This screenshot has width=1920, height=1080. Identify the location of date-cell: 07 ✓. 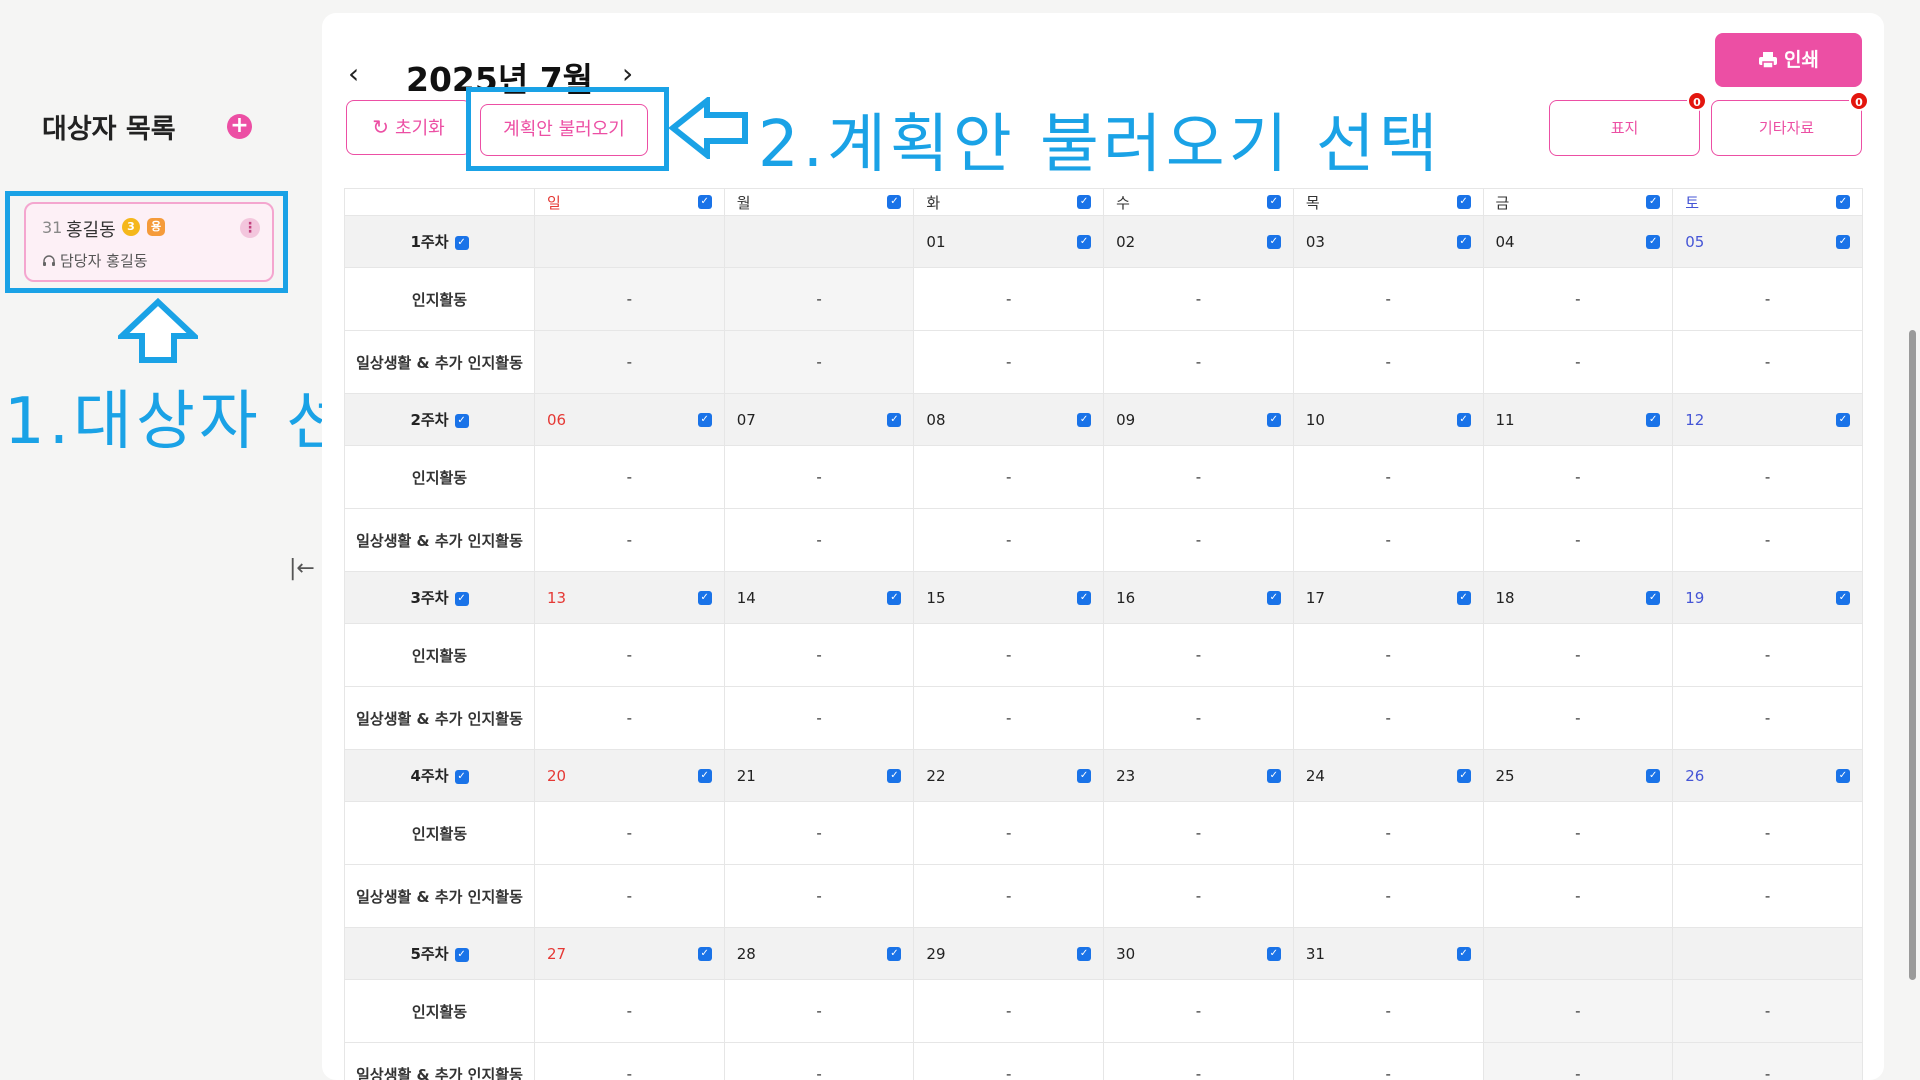
(819, 419).